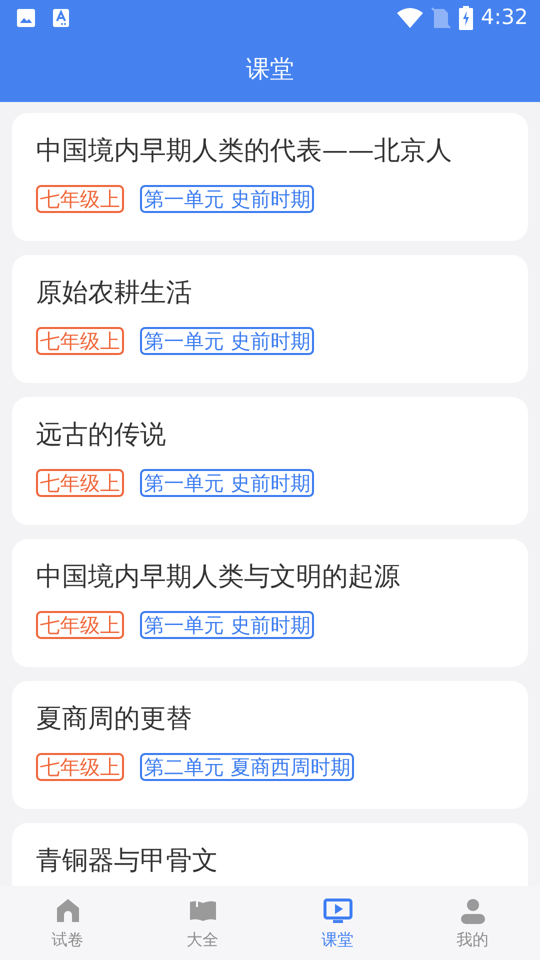 The height and width of the screenshot is (960, 540). What do you see at coordinates (114, 719) in the screenshot?
I see `lesson-title: 夏商周的更替` at bounding box center [114, 719].